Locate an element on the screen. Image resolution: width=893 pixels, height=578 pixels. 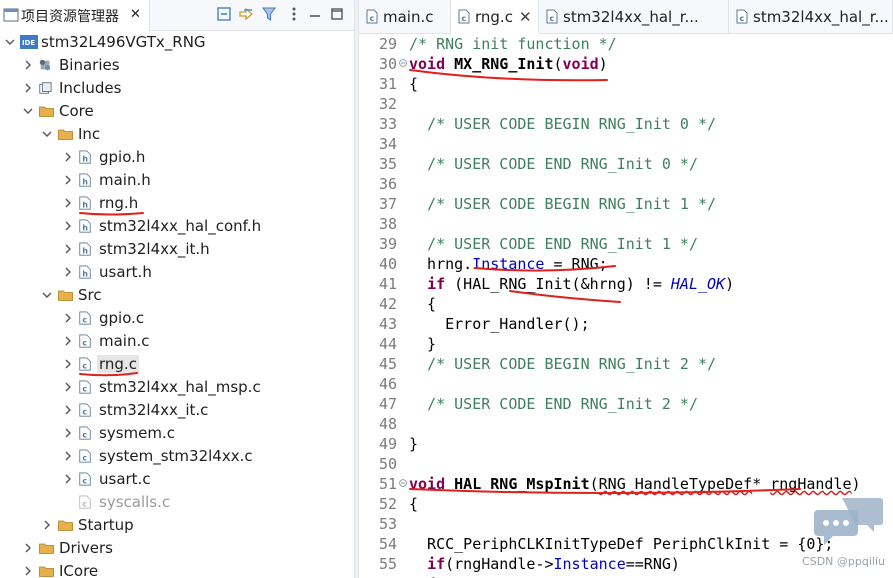
tree-item-drivers: Drivers is located at coordinates (177, 548).